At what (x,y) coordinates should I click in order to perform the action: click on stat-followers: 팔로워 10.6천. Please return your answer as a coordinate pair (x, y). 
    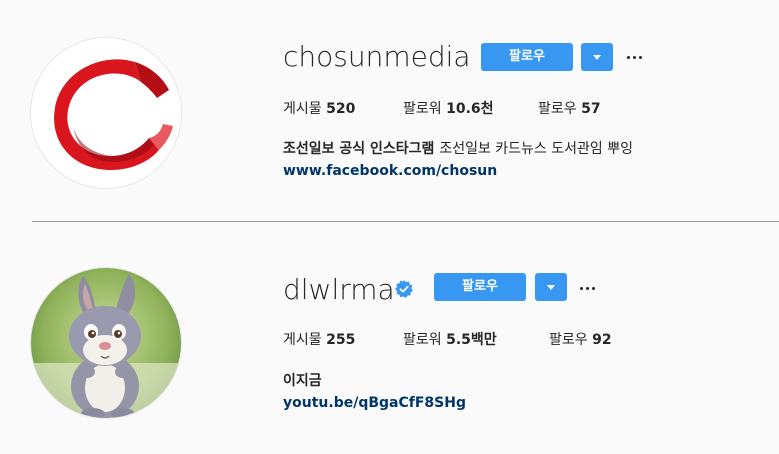
    Looking at the image, I should click on (448, 108).